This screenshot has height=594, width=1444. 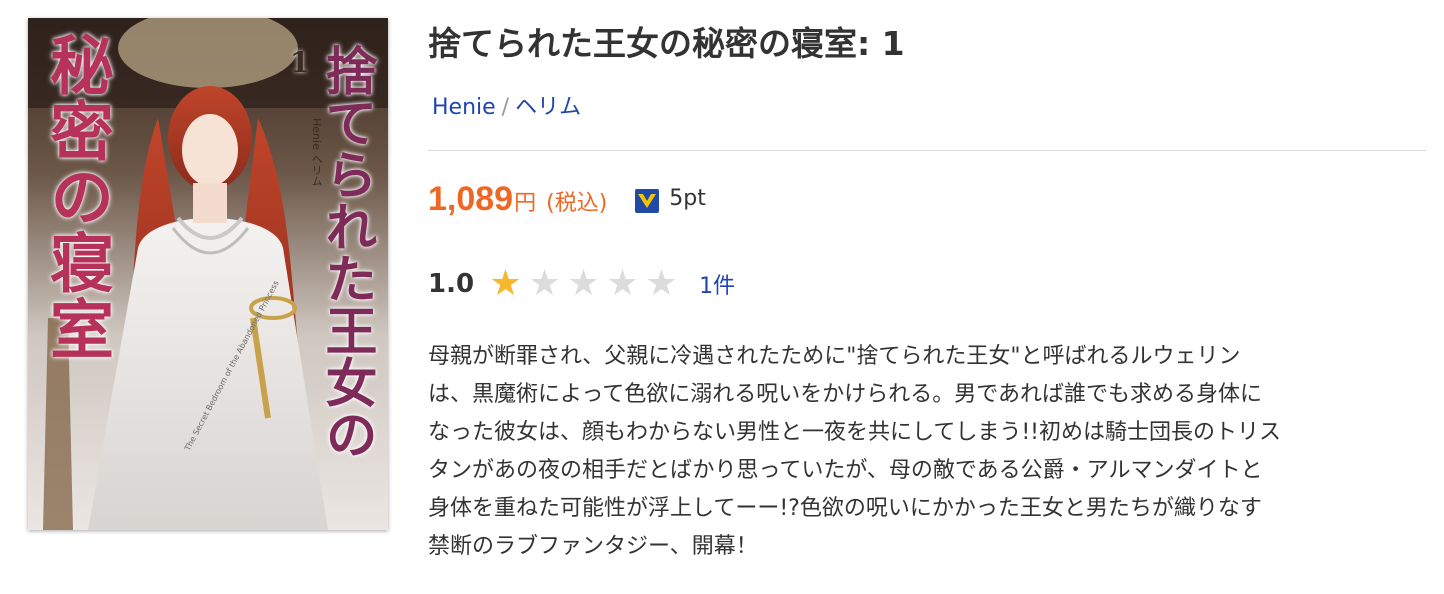 What do you see at coordinates (845, 394) in the screenshot?
I see `description-line: は、黒魔術によって色欲に溺れる呪いをかけられる。男であれば誰でも求める身体に` at bounding box center [845, 394].